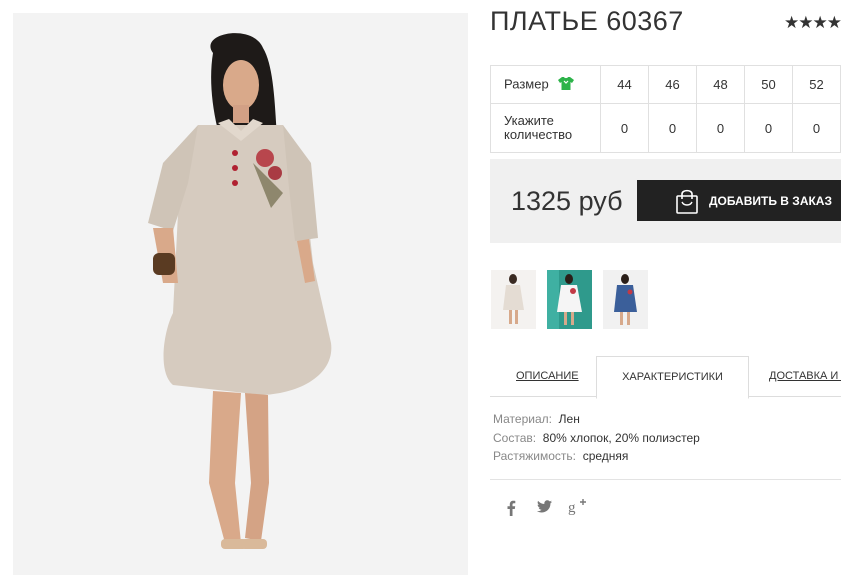 The image size is (841, 575). I want to click on price-box: 1325 руб ДОБАВИТЬ В ЗАКАЗ, so click(665, 201).